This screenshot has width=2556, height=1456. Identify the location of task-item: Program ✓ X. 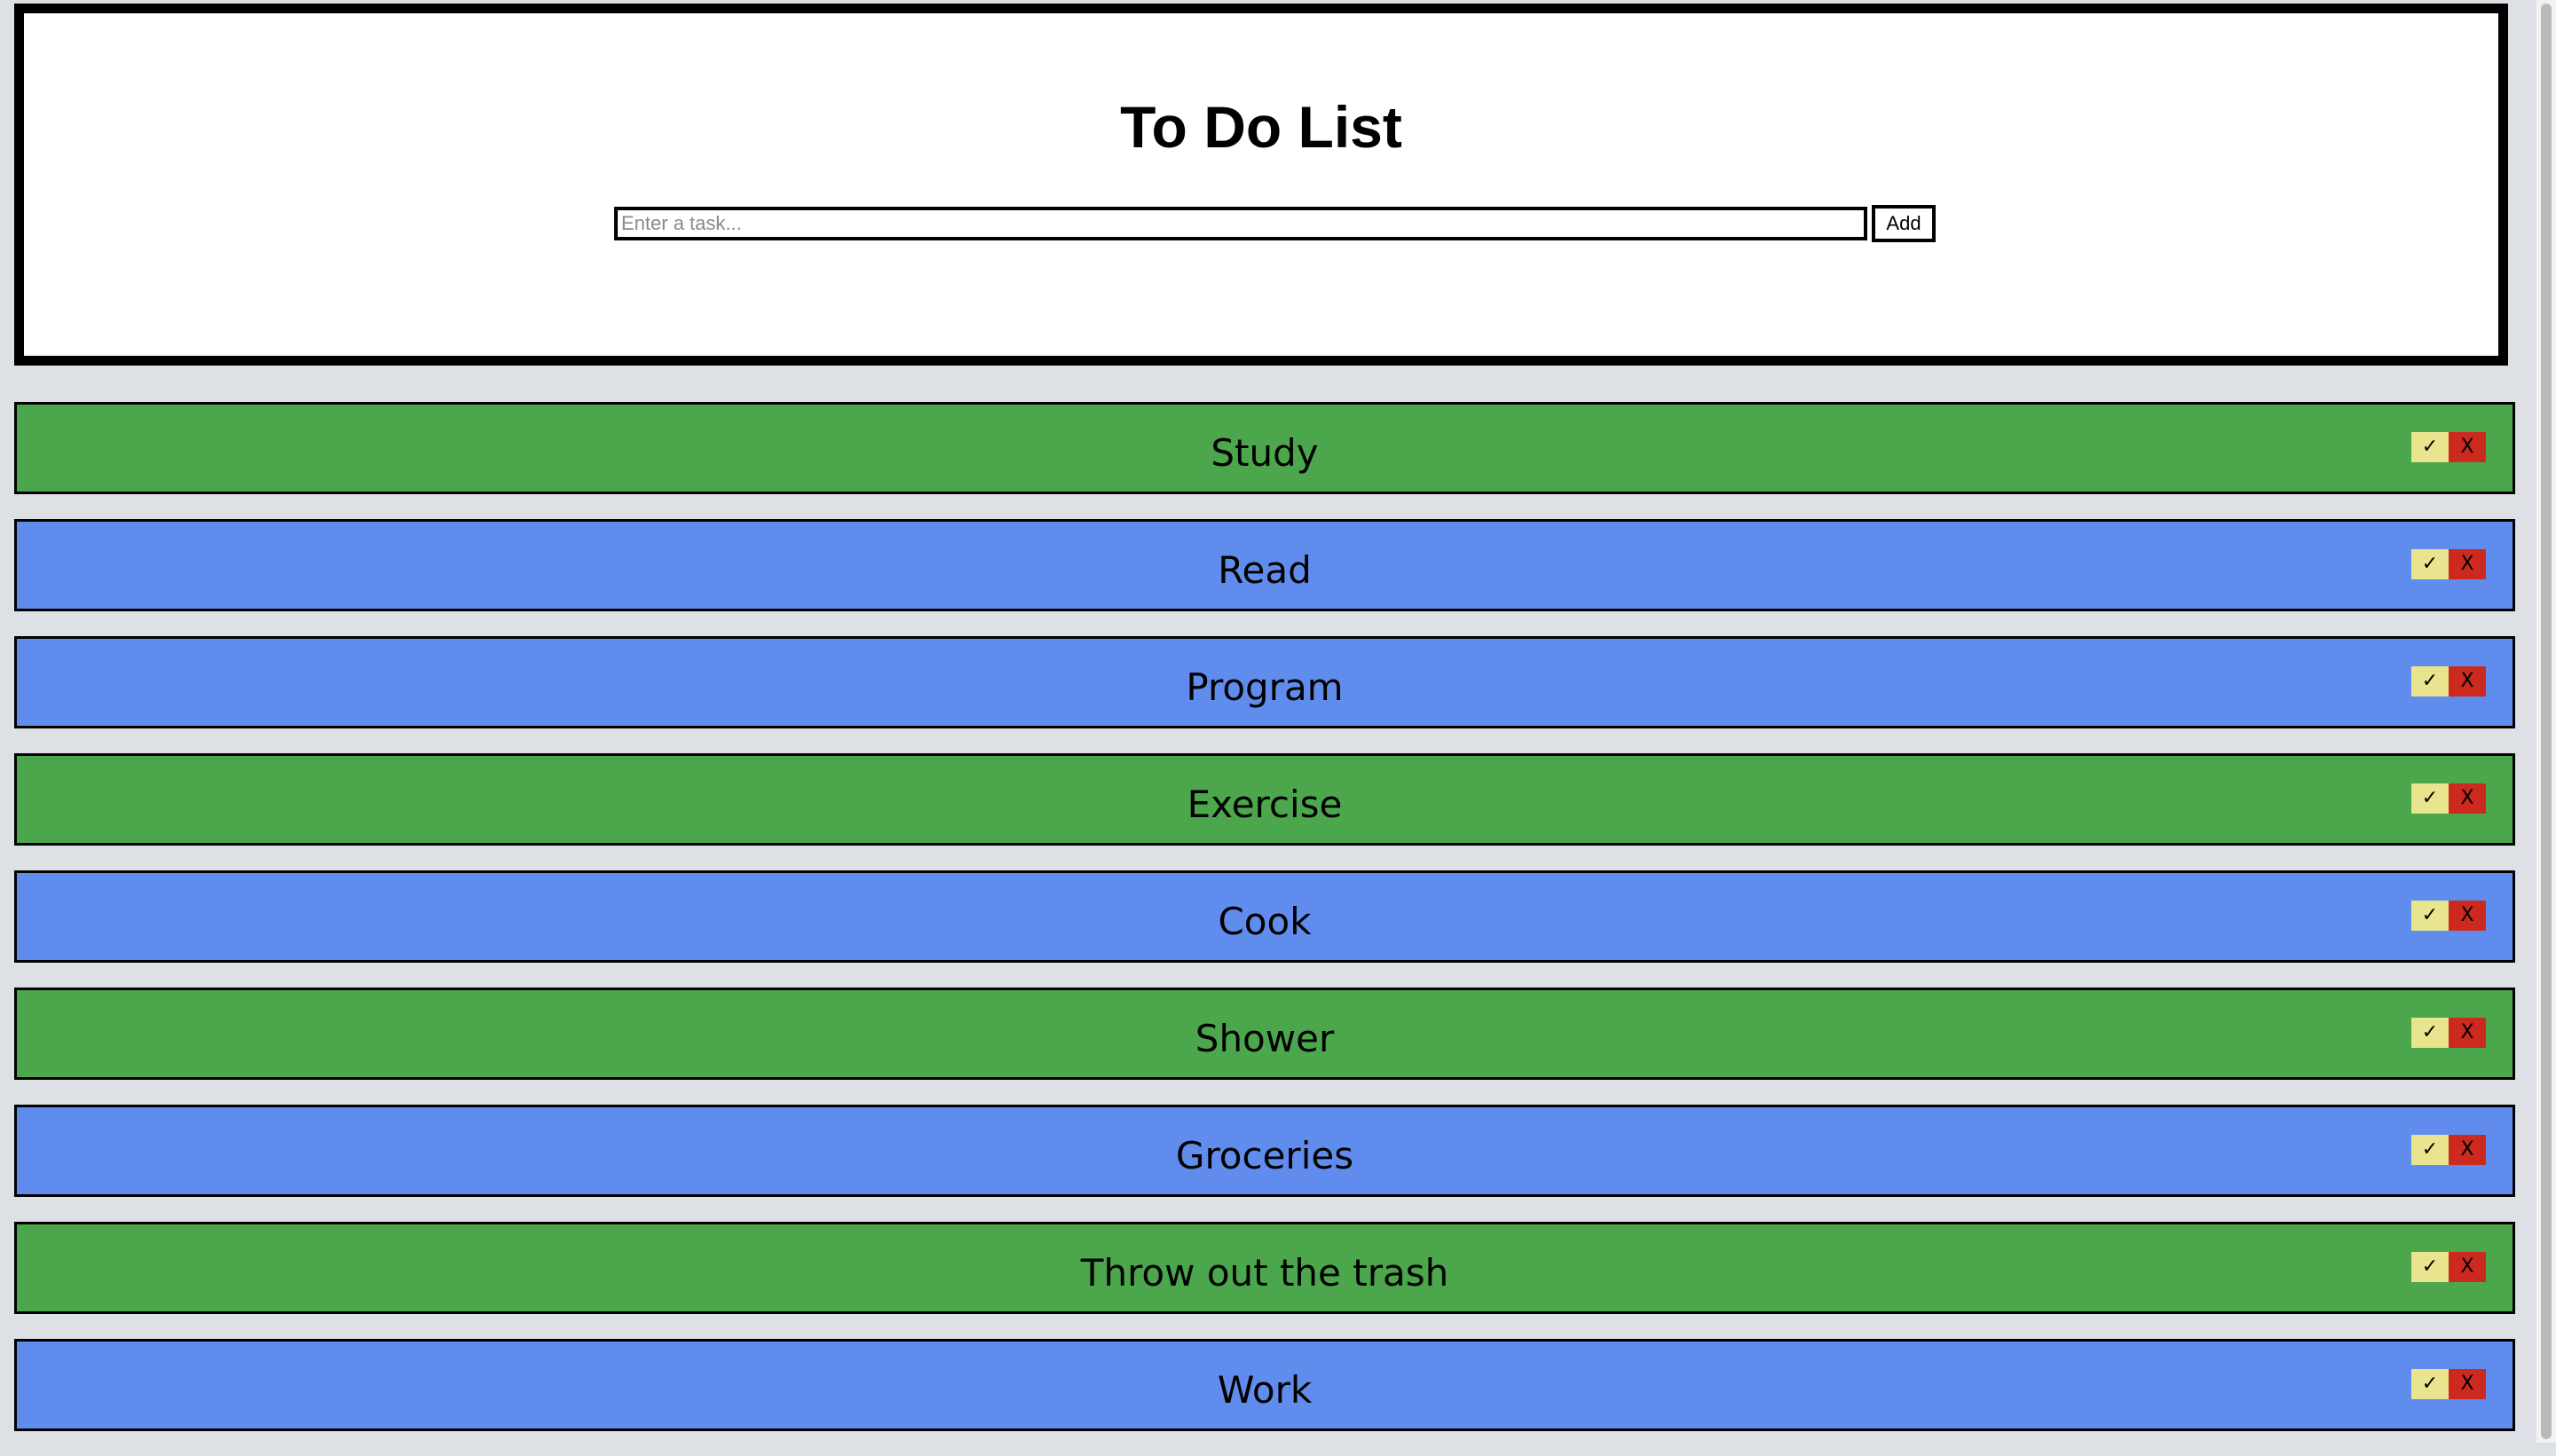
(1264, 682).